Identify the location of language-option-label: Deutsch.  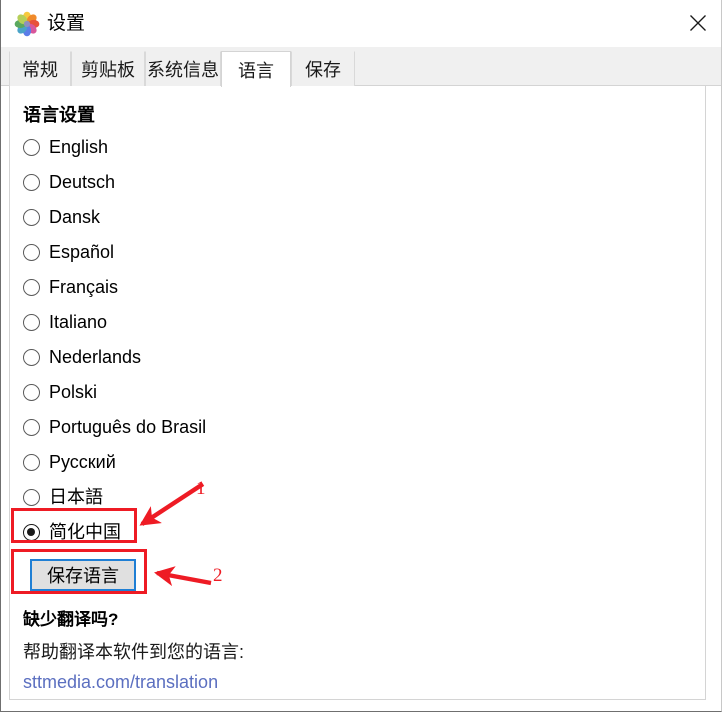
(82, 182).